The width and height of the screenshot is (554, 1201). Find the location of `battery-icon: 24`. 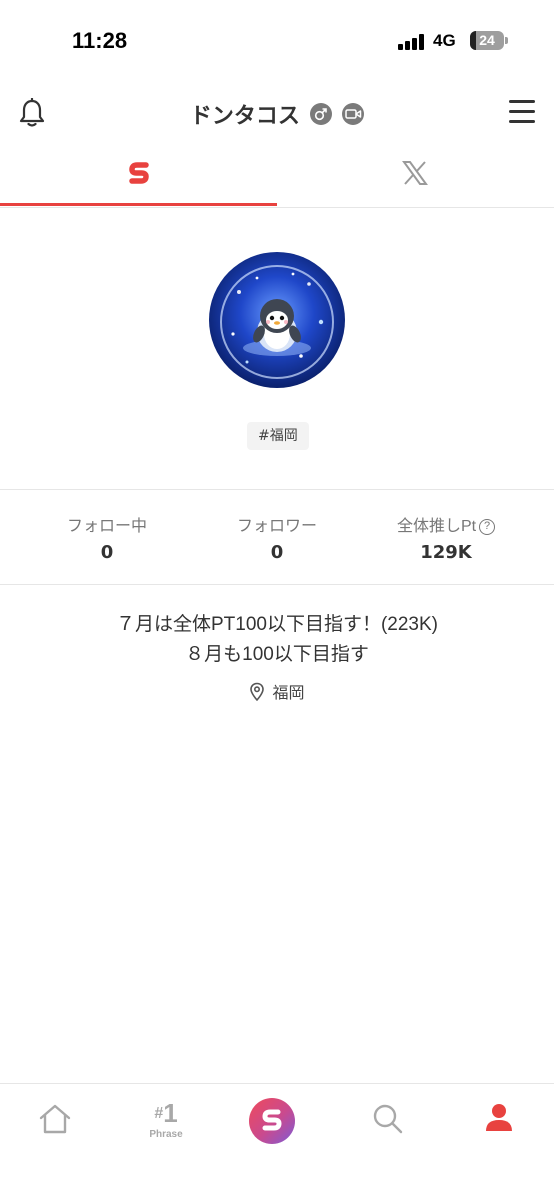

battery-icon: 24 is located at coordinates (487, 40).